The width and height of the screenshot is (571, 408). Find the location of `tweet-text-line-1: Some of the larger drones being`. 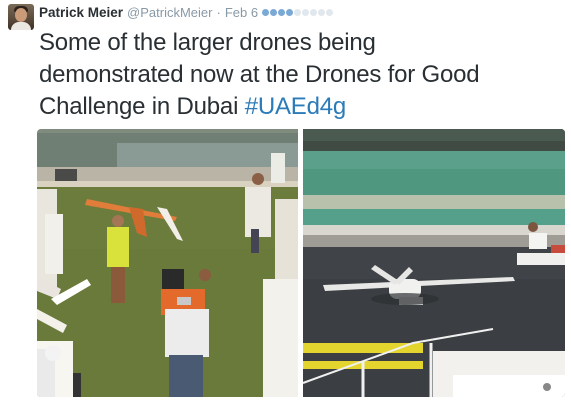

tweet-text-line-1: Some of the larger drones being is located at coordinates (207, 42).